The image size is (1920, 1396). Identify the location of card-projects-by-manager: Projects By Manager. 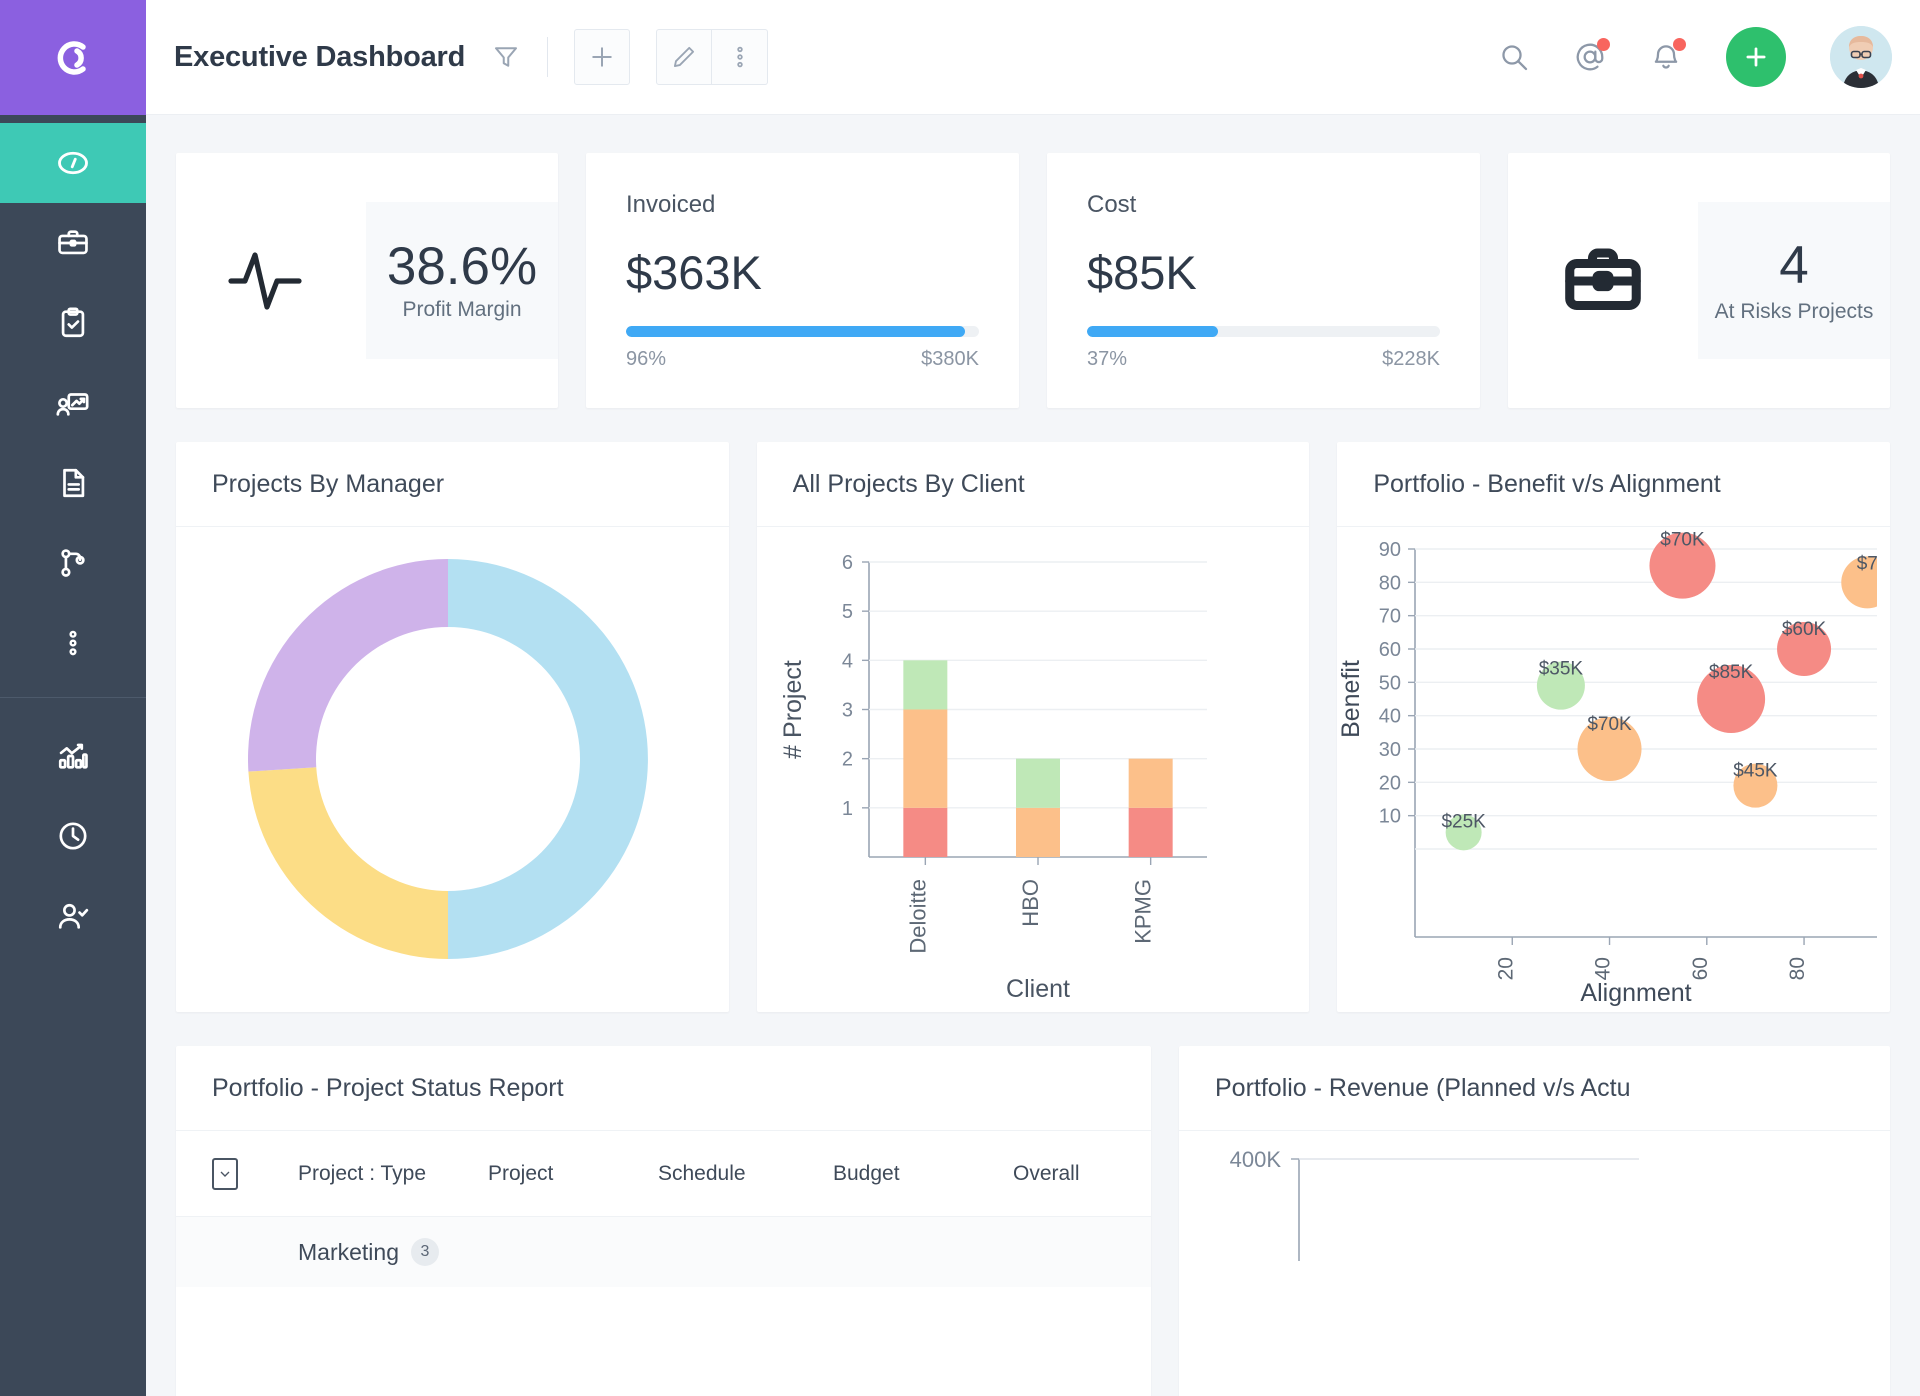
(452, 727).